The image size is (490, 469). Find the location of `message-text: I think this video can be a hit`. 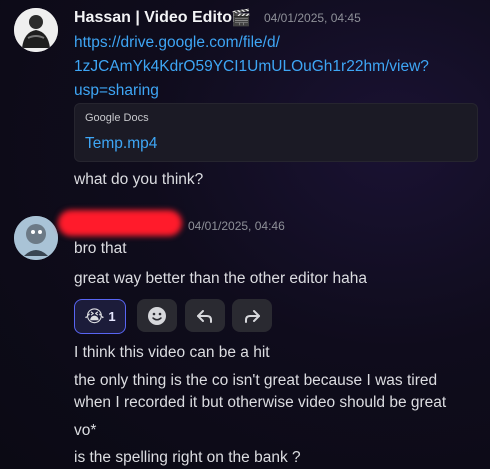

message-text: I think this video can be a hit is located at coordinates (172, 352).